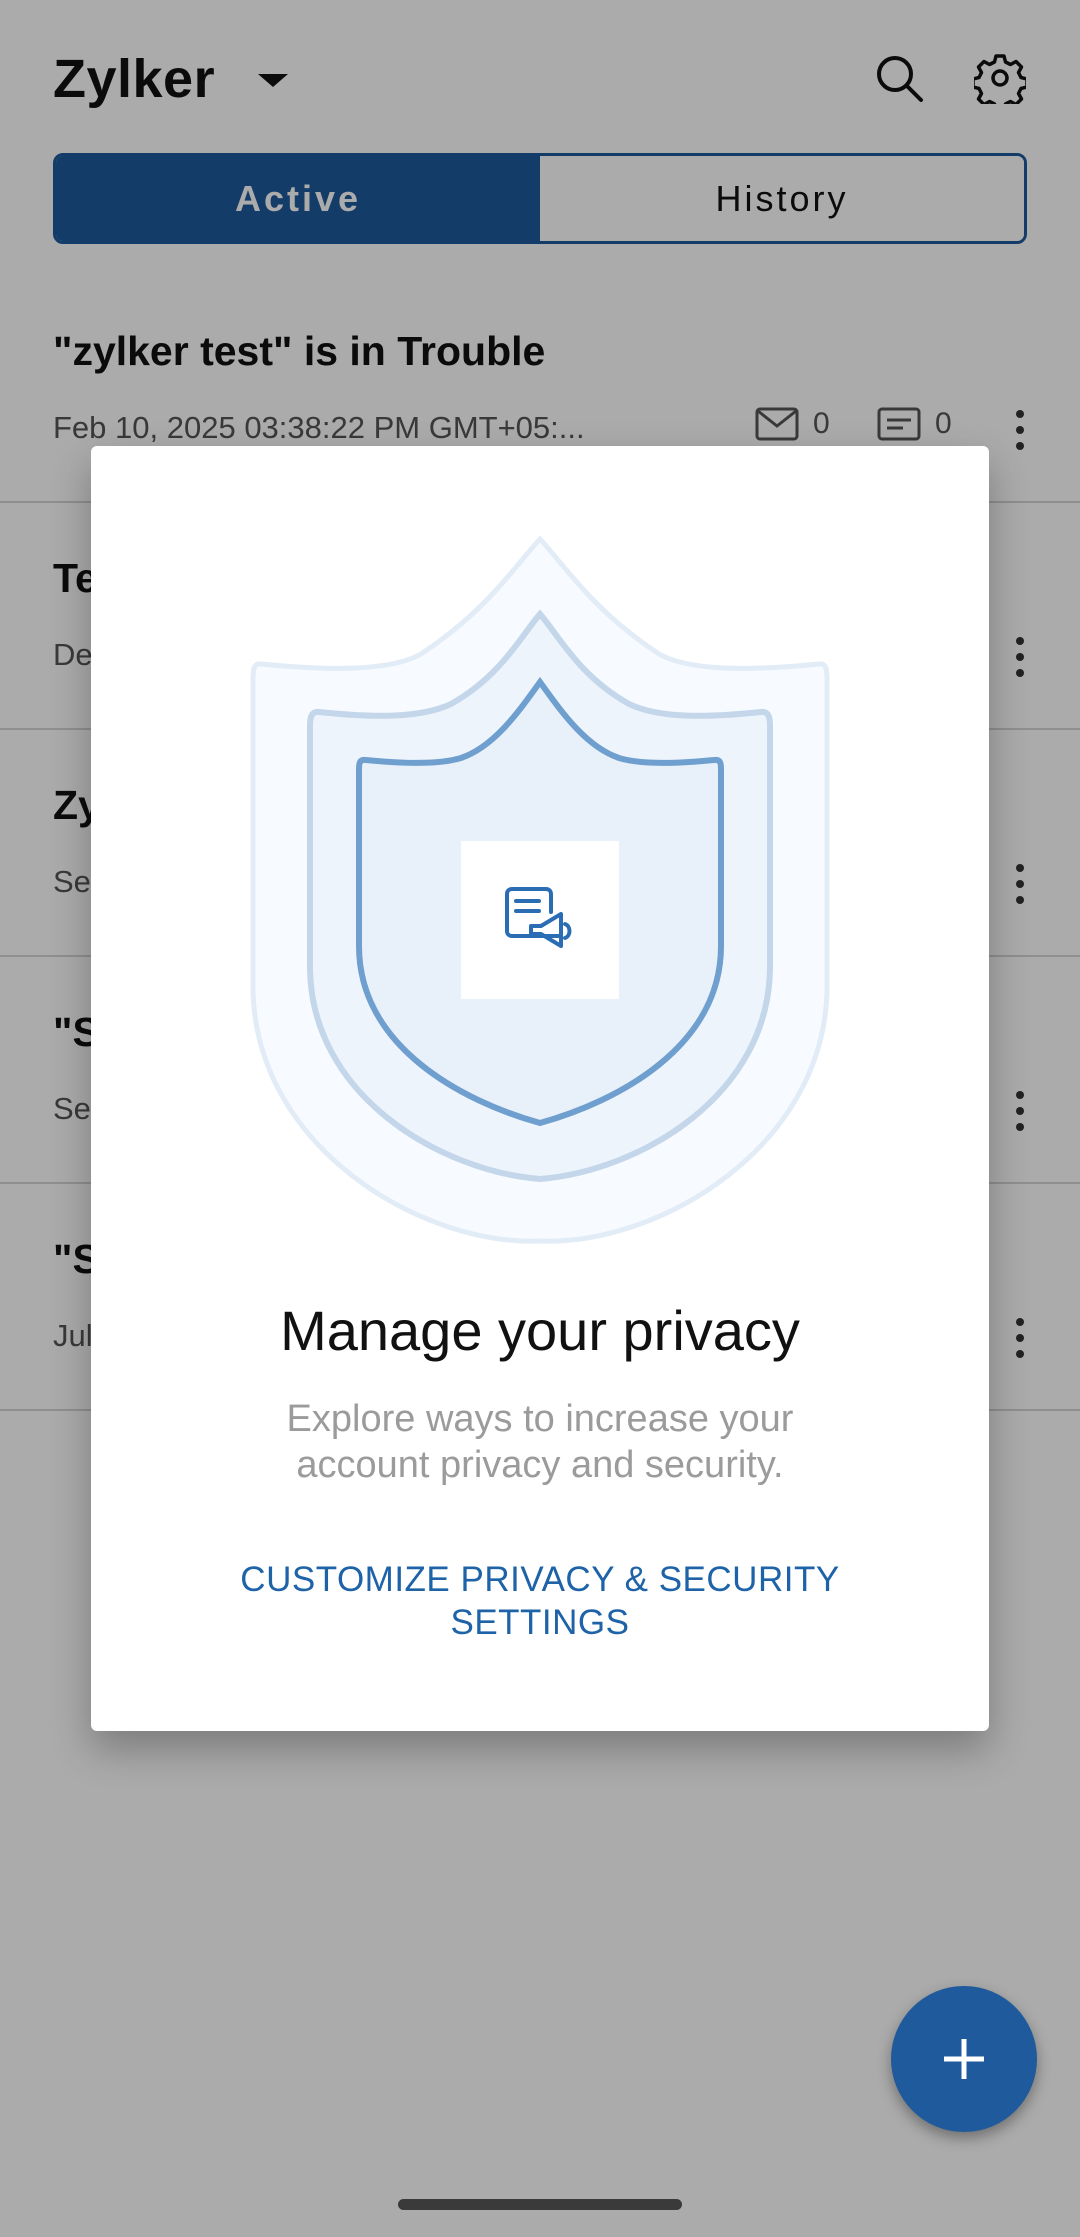 The height and width of the screenshot is (2237, 1080). Describe the element at coordinates (540, 1330) in the screenshot. I see `dialog-title: Manage your privacy` at that location.